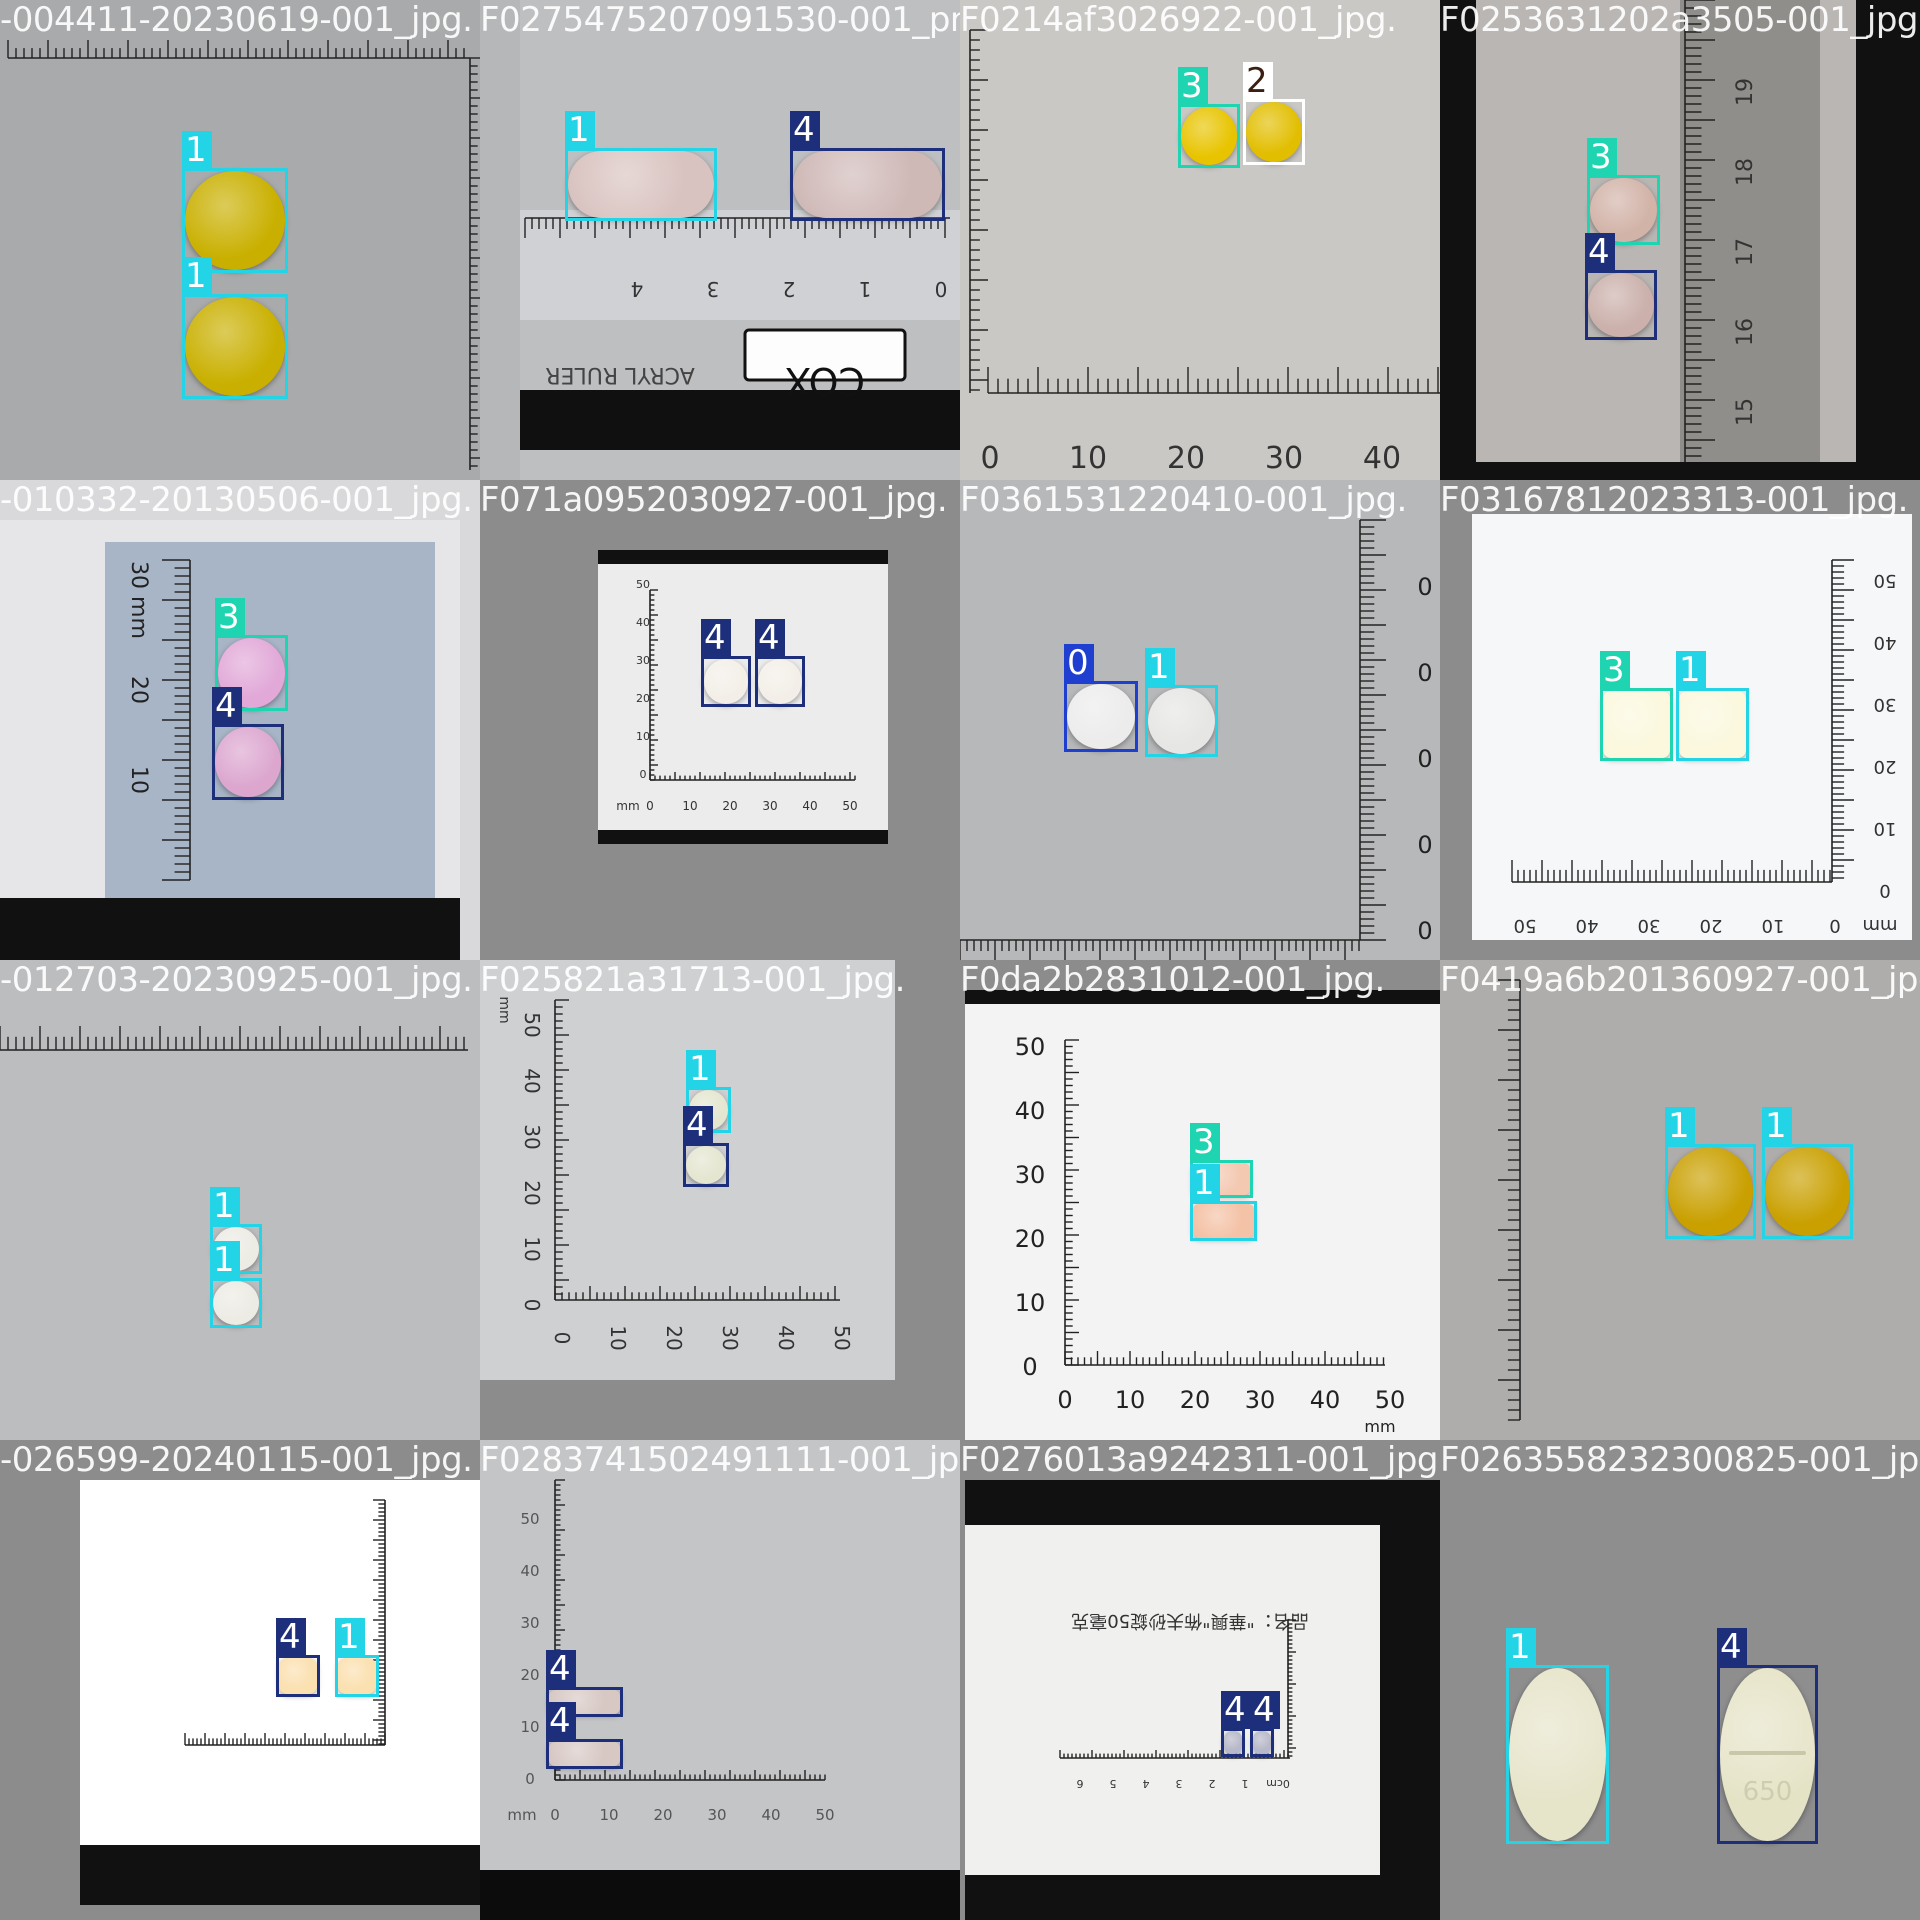 The width and height of the screenshot is (1920, 1920). Describe the element at coordinates (1200, 1460) in the screenshot. I see `tile-filename: F0276013a9242311-001_jpg.` at that location.